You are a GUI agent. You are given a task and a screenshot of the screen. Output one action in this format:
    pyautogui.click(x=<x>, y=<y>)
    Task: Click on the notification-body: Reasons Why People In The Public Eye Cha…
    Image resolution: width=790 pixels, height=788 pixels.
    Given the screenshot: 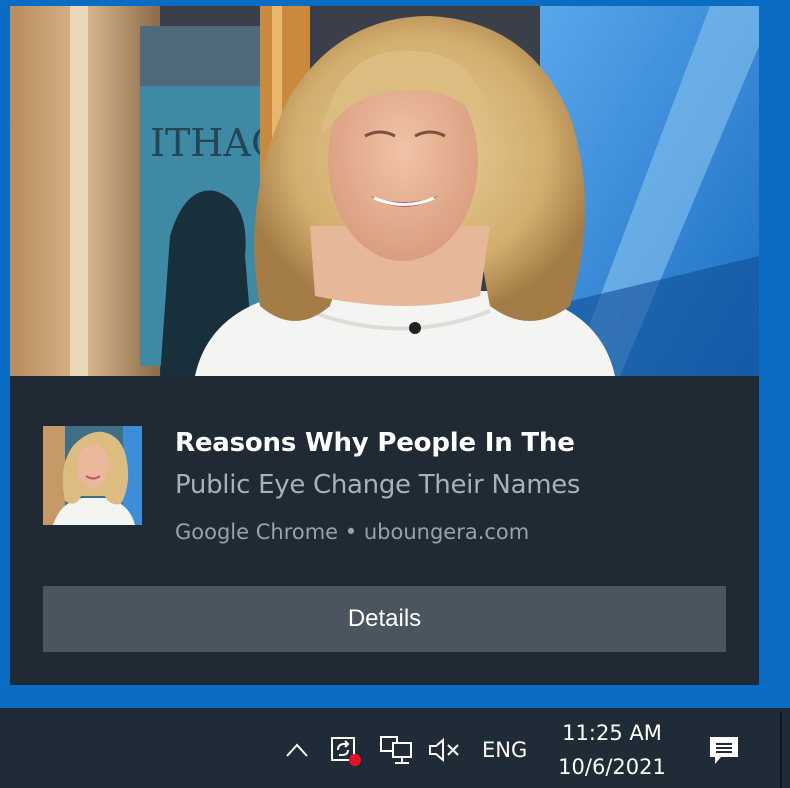 What is the action you would take?
    pyautogui.click(x=393, y=491)
    